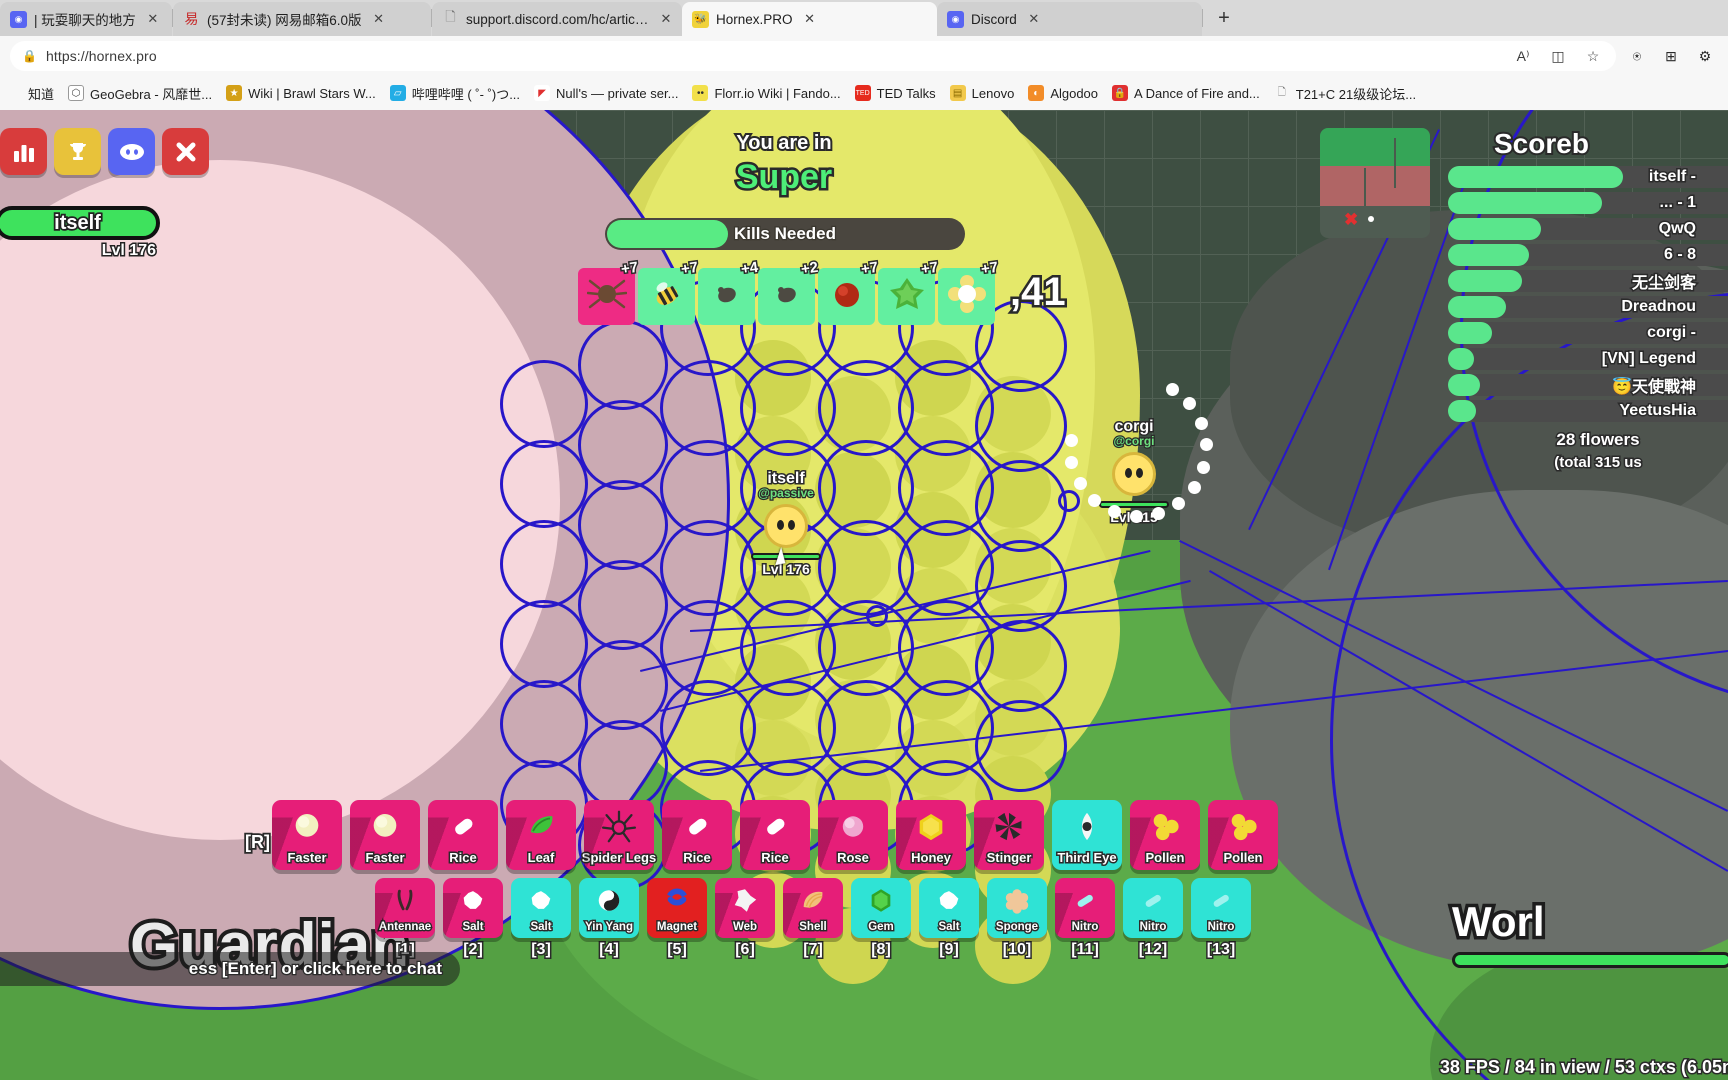 The width and height of the screenshot is (1728, 1080). Describe the element at coordinates (1243, 835) in the screenshot. I see `hotbar-slot-13: Pollen` at that location.